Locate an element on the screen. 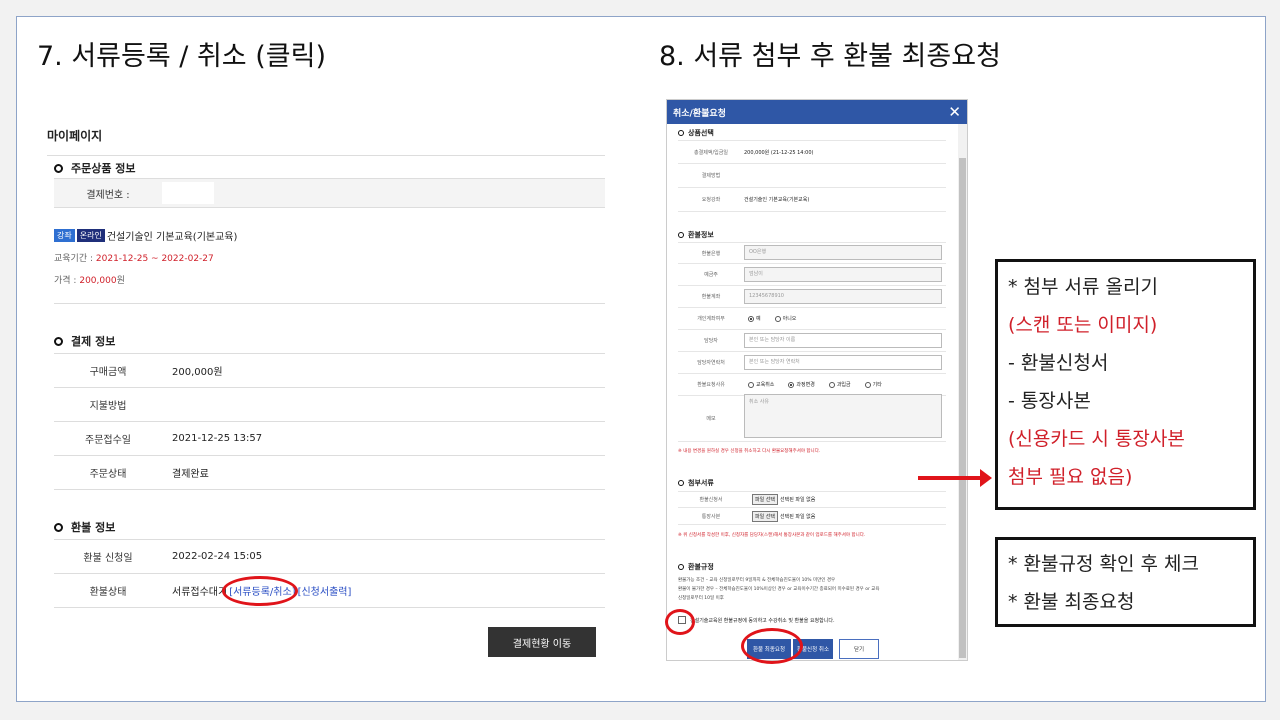  refund-status-row: 환불상태 서류접수대기 [서류등록/취소] [신청서출력] is located at coordinates (329, 591).